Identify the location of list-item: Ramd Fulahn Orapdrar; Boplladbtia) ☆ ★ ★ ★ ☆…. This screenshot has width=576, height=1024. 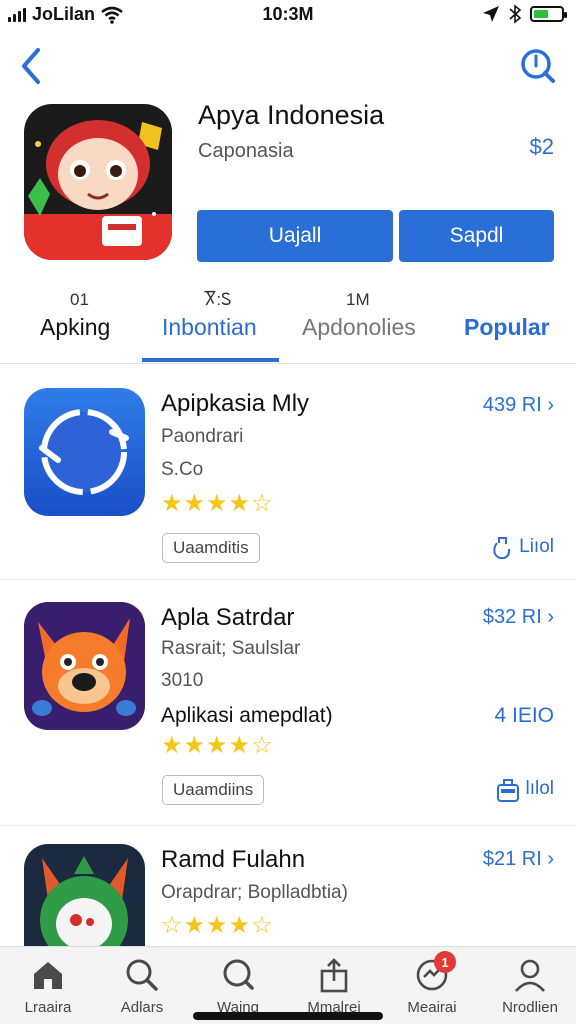
(288, 887).